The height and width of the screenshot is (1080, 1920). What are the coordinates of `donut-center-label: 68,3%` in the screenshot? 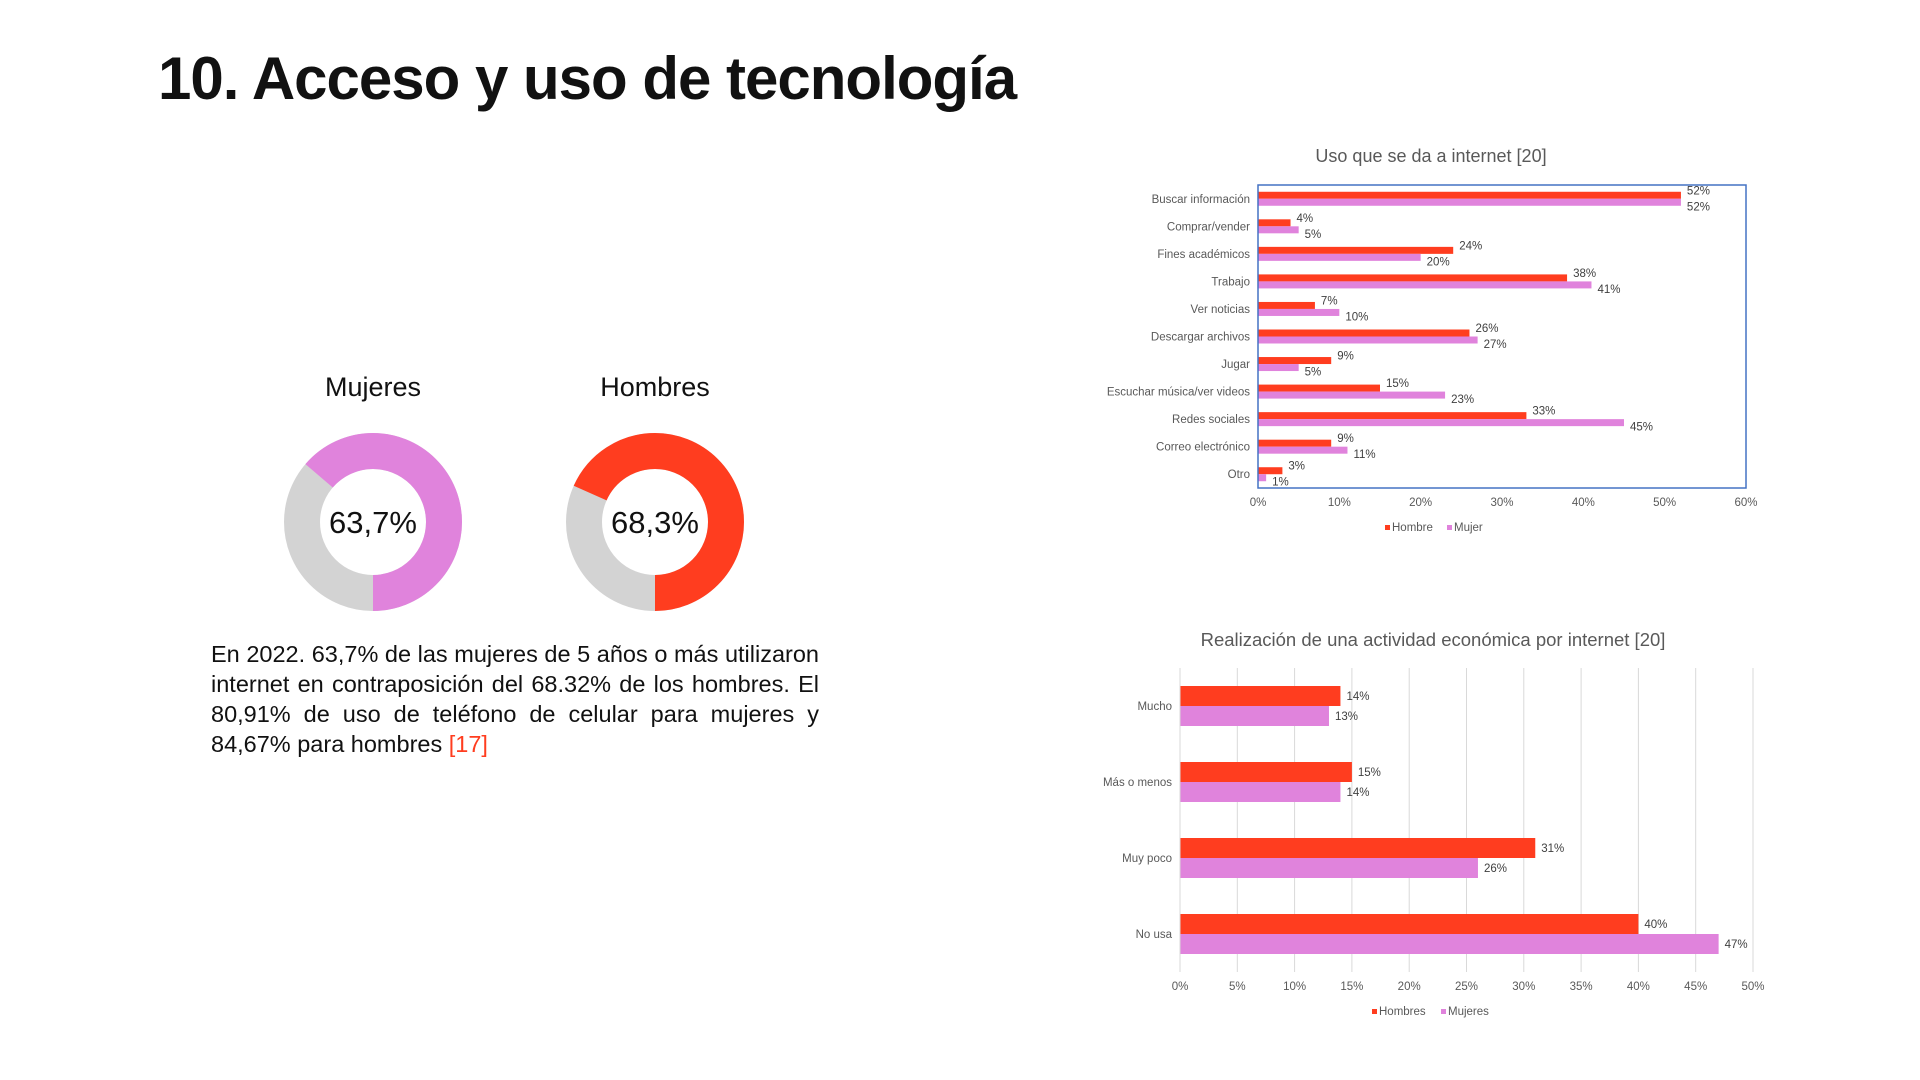 It's located at (655, 522).